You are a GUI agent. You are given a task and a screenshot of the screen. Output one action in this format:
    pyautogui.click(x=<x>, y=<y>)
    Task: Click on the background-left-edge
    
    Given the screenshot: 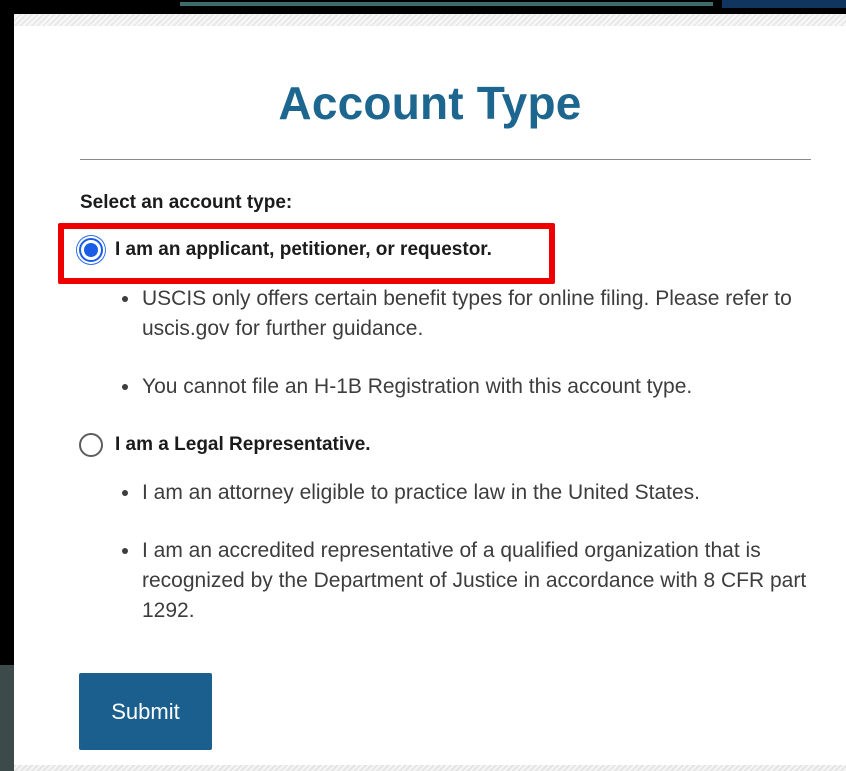 What is the action you would take?
    pyautogui.click(x=7, y=339)
    